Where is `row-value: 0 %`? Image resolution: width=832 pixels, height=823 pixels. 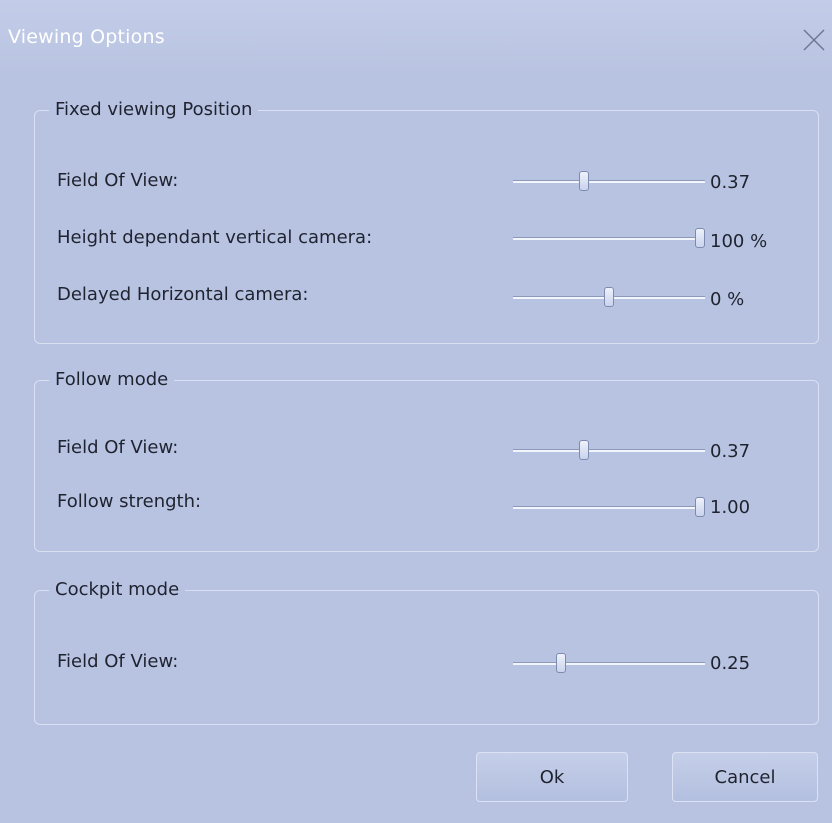
row-value: 0 % is located at coordinates (727, 299).